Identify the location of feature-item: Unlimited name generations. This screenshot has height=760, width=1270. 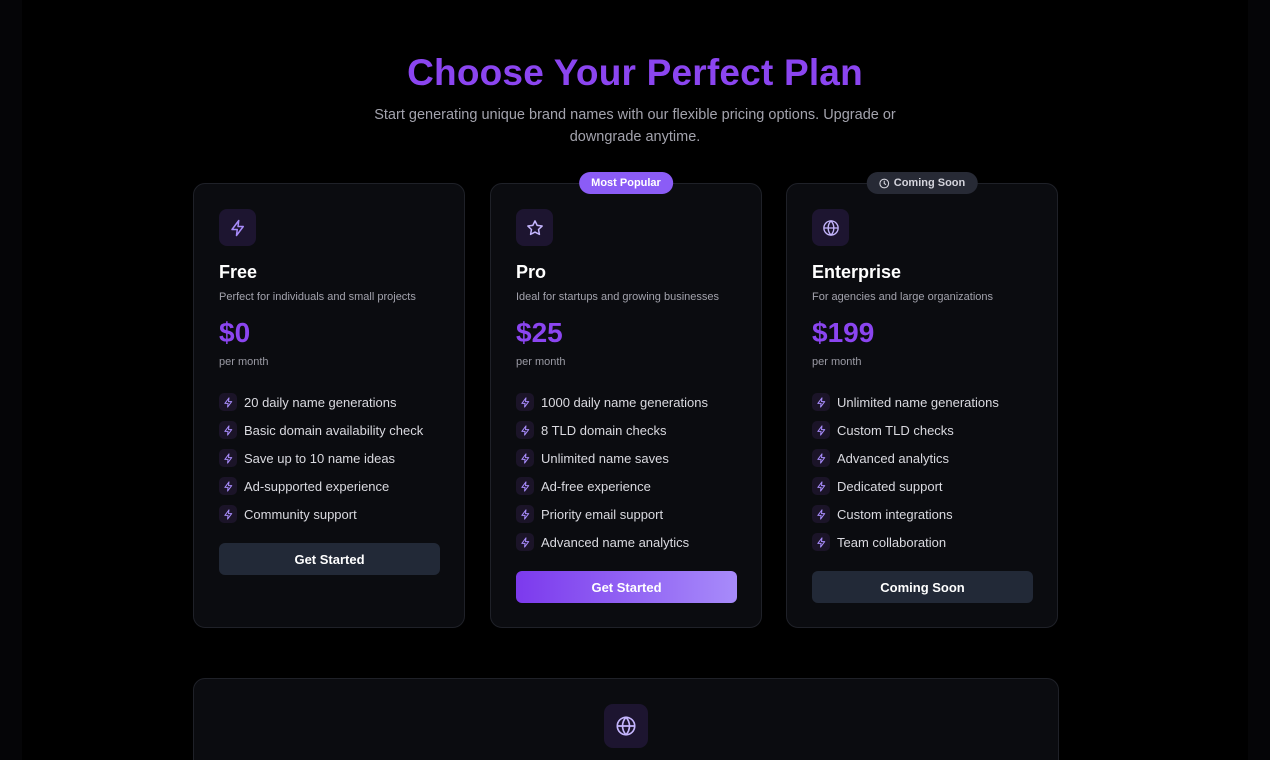
(924, 402).